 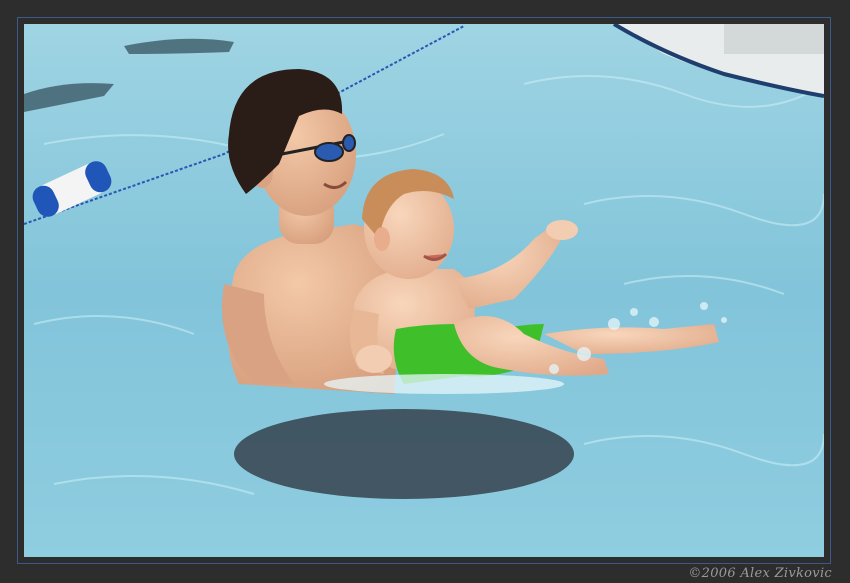 What do you see at coordinates (760, 573) in the screenshot?
I see `photo-credit: ©2006 Alex Zivkovic` at bounding box center [760, 573].